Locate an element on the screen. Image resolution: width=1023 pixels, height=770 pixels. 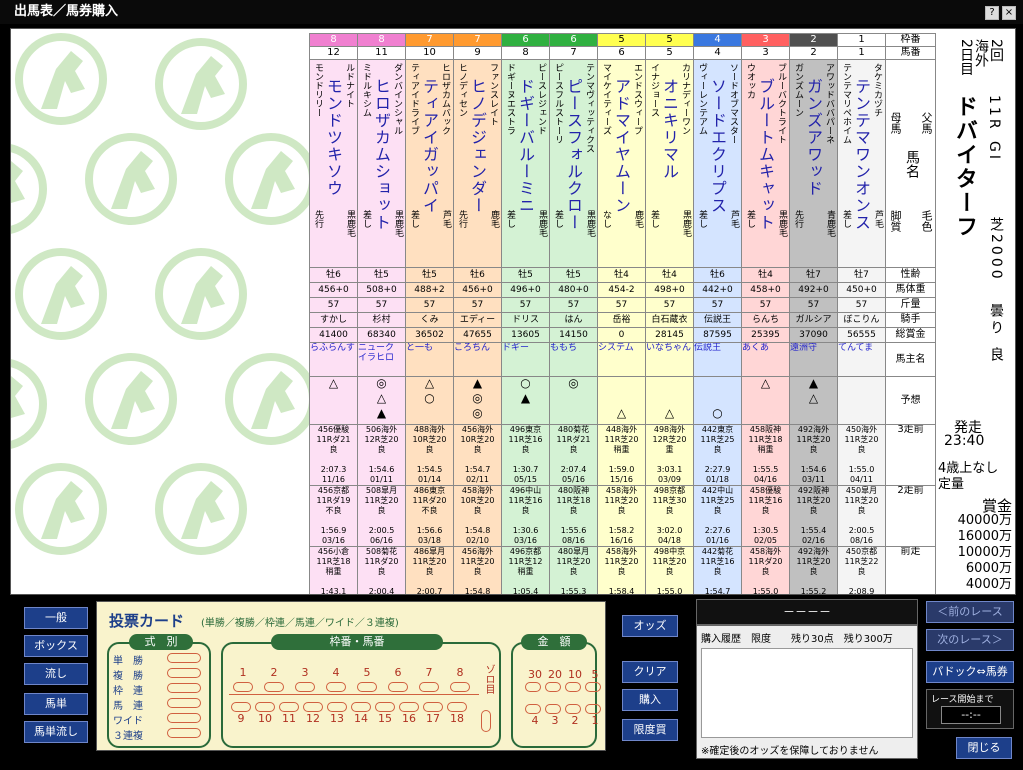
shiki-label-5: ３連複 is located at coordinates (128, 736).